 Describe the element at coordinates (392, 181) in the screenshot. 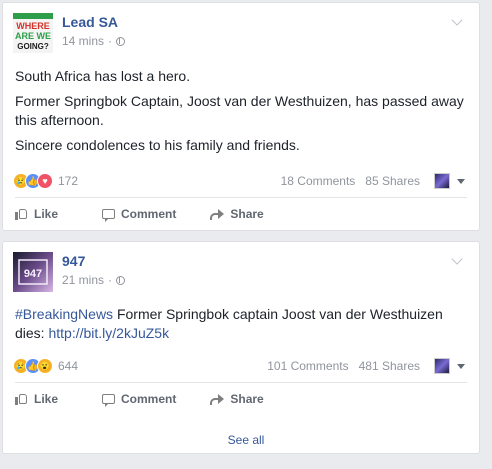

I see `shares-count: 85 Shares` at that location.